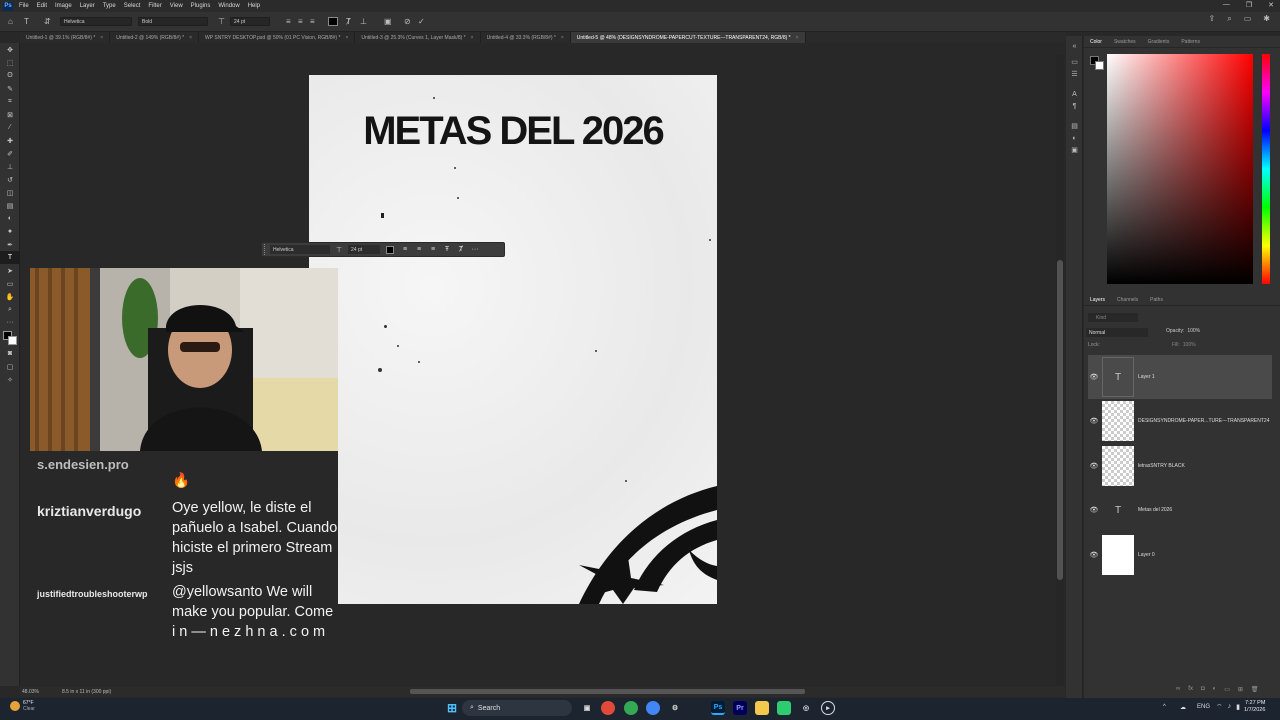 The image size is (1280, 720). What do you see at coordinates (250, 21) in the screenshot?
I see `font-size-select: 24 pt` at bounding box center [250, 21].